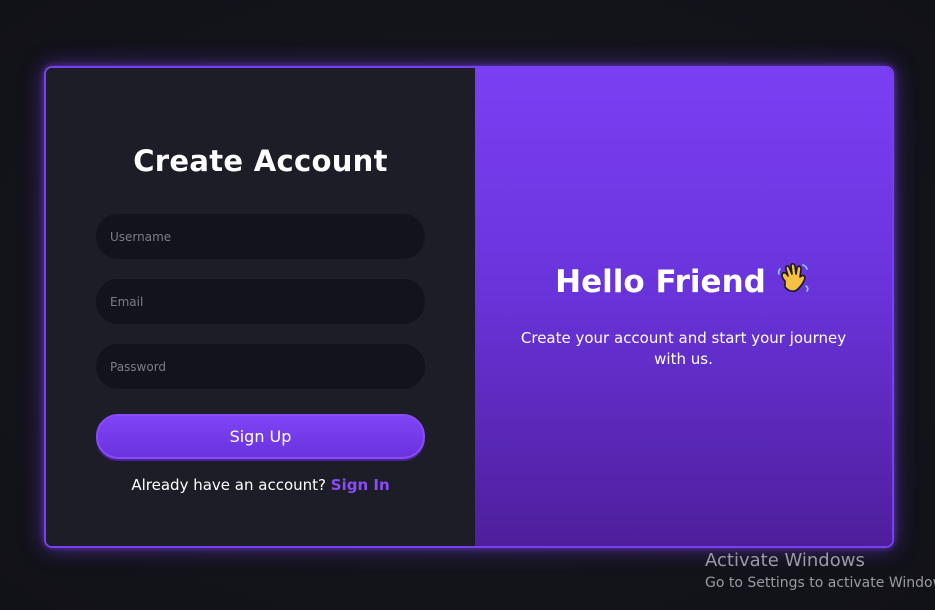 The width and height of the screenshot is (935, 610). I want to click on watermark-title: Activate Windows, so click(785, 560).